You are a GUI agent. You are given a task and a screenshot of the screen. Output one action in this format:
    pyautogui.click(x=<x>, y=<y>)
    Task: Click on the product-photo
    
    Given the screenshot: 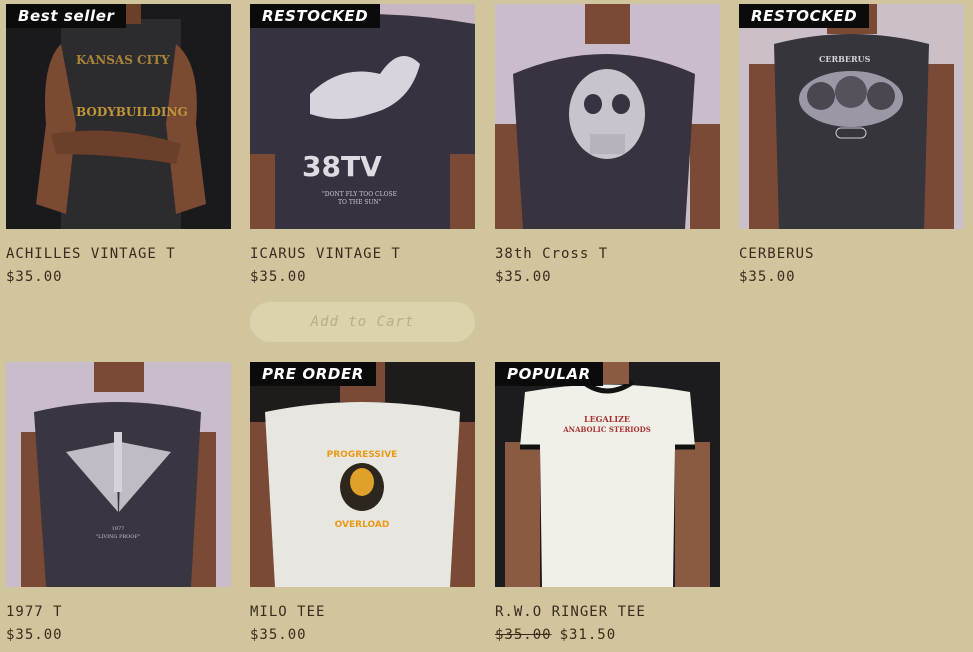 What is the action you would take?
    pyautogui.click(x=607, y=116)
    